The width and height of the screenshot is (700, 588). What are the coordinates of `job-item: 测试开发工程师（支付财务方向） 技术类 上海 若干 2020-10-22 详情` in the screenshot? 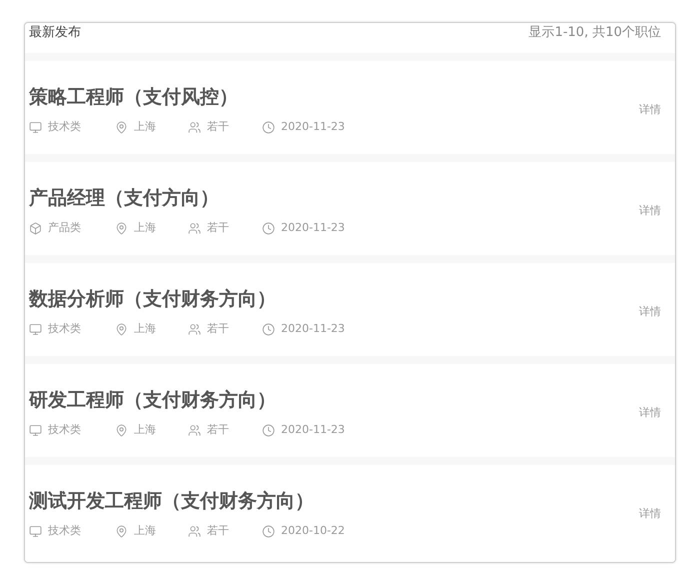 It's located at (350, 511).